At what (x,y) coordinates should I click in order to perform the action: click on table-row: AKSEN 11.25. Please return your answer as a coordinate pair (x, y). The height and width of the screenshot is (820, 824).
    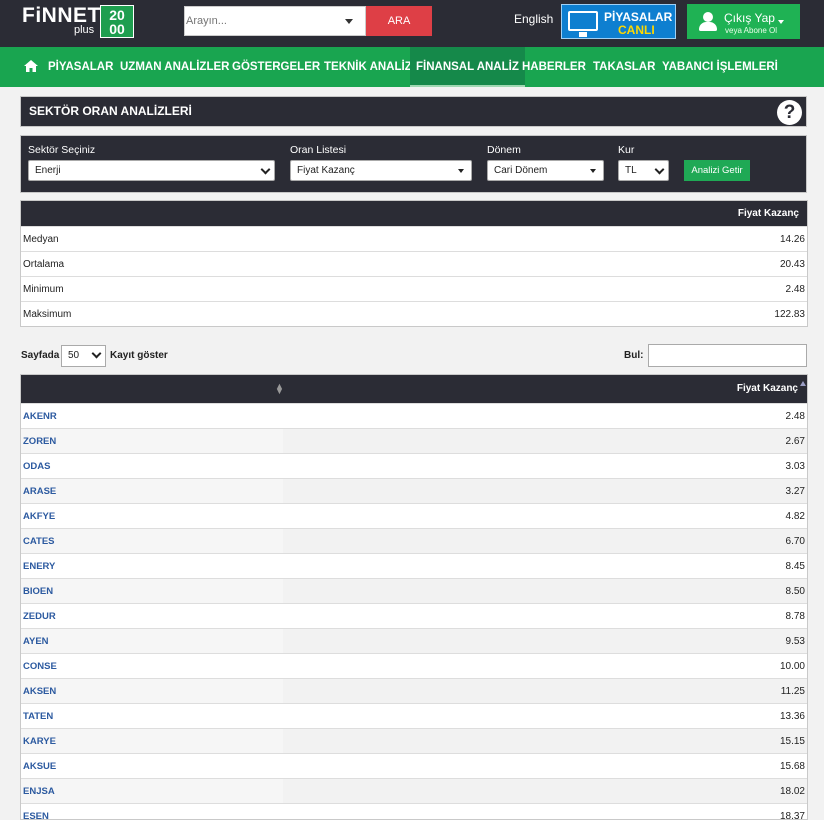
    Looking at the image, I should click on (414, 690).